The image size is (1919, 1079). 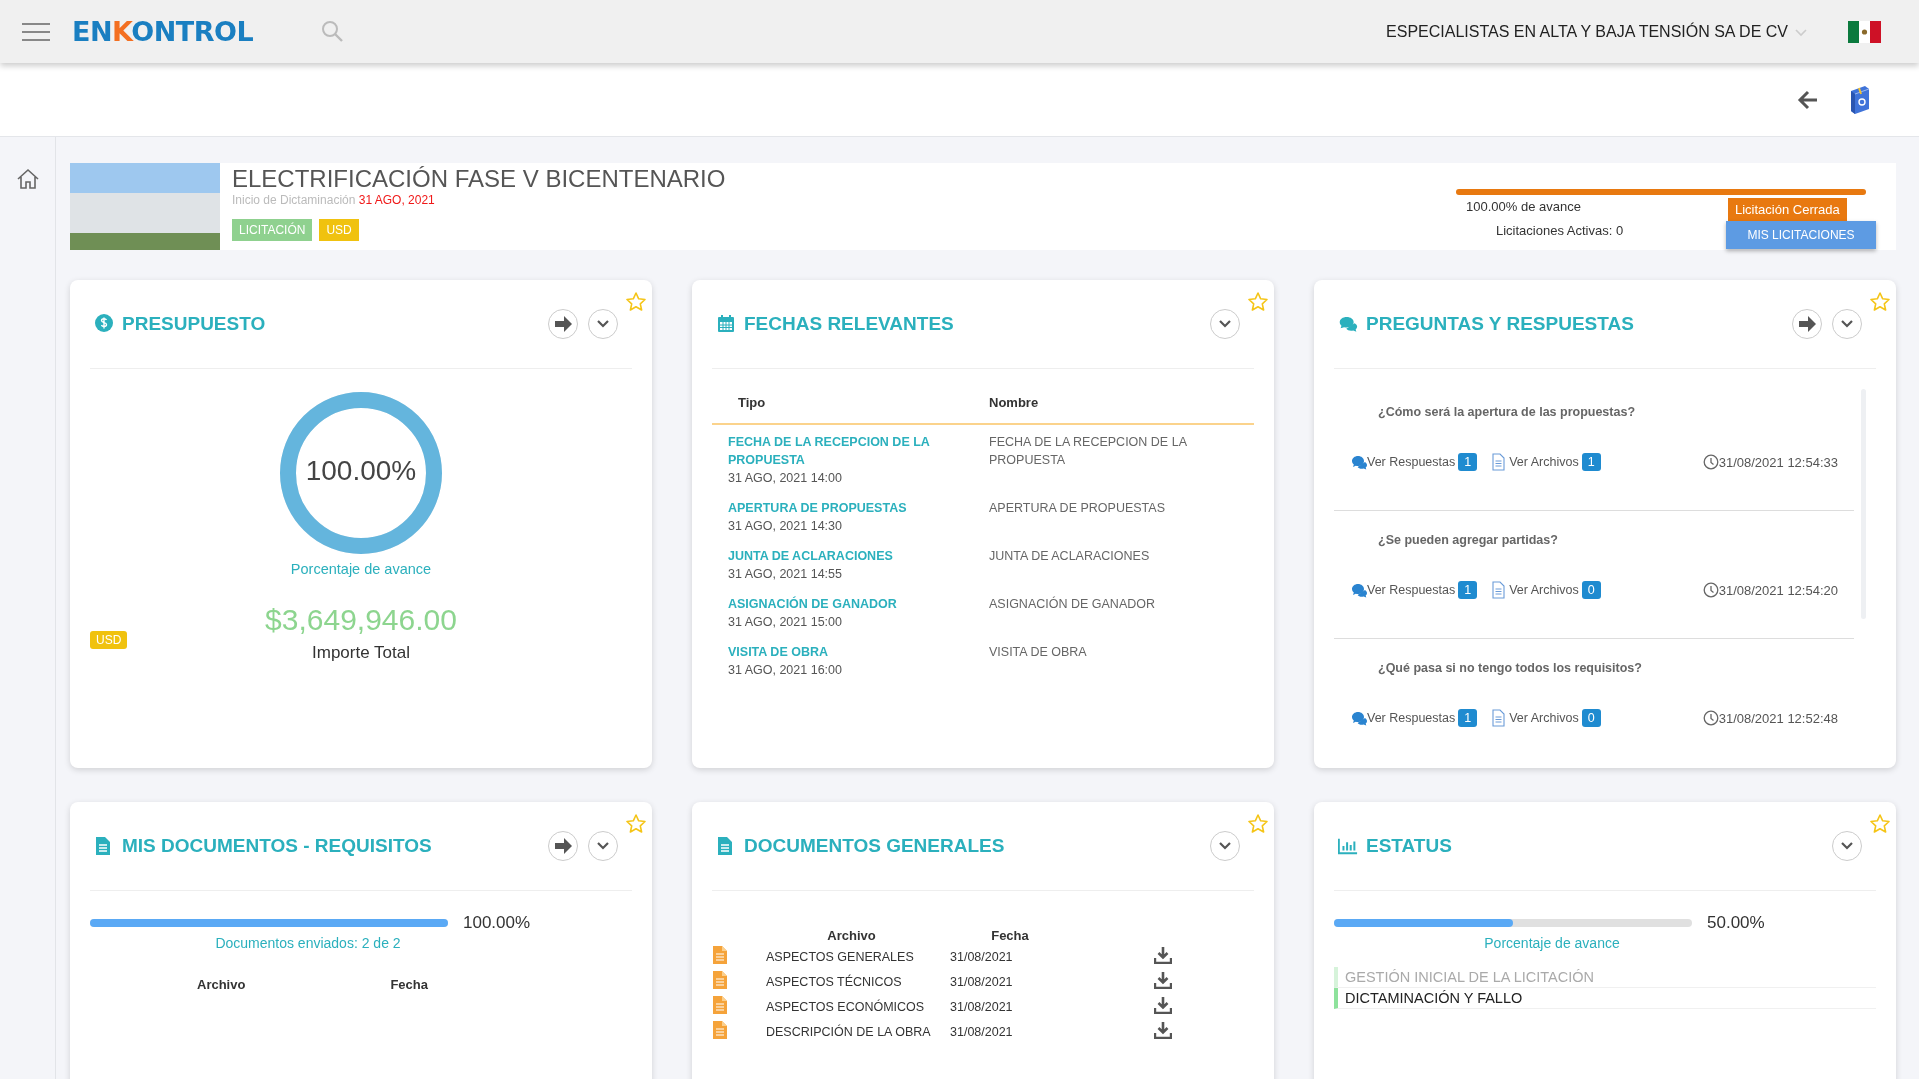 What do you see at coordinates (1552, 943) in the screenshot?
I see `progress-caption: Porcentaje de avance` at bounding box center [1552, 943].